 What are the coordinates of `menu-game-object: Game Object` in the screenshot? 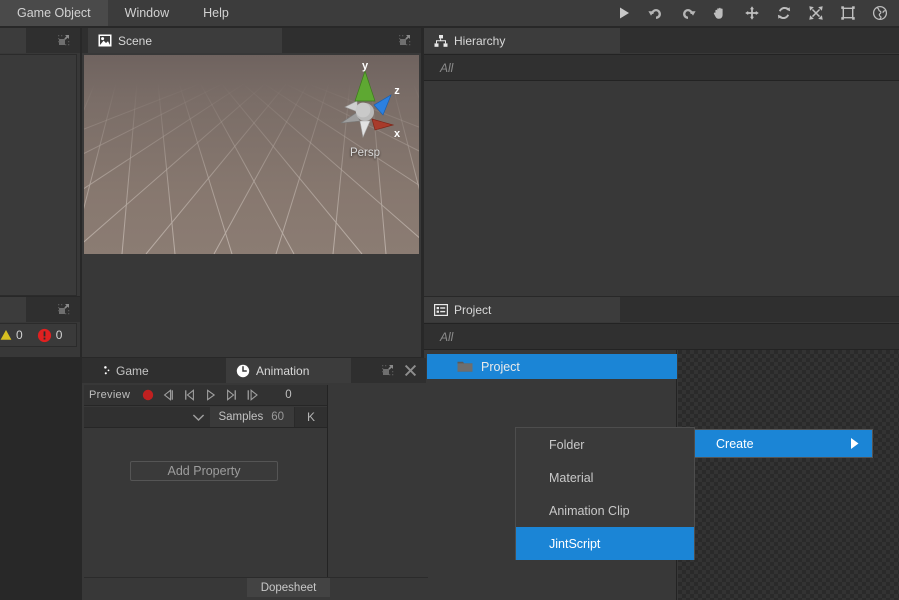 It's located at (54, 13).